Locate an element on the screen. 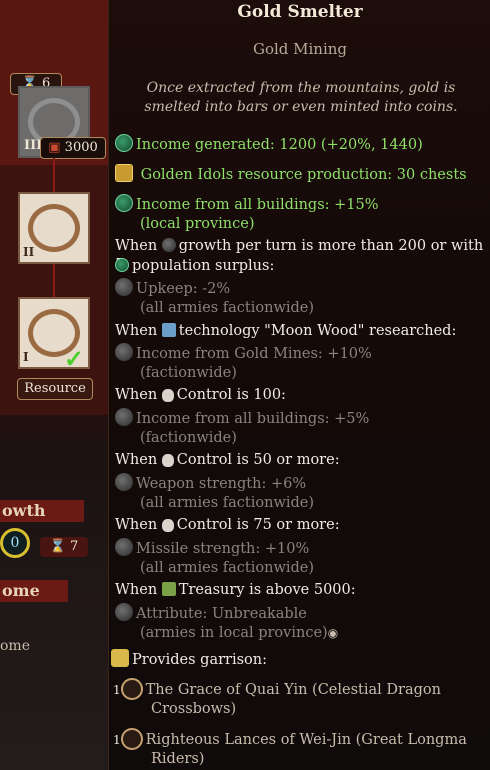 The width and height of the screenshot is (490, 770). tier1-label: I is located at coordinates (26, 357).